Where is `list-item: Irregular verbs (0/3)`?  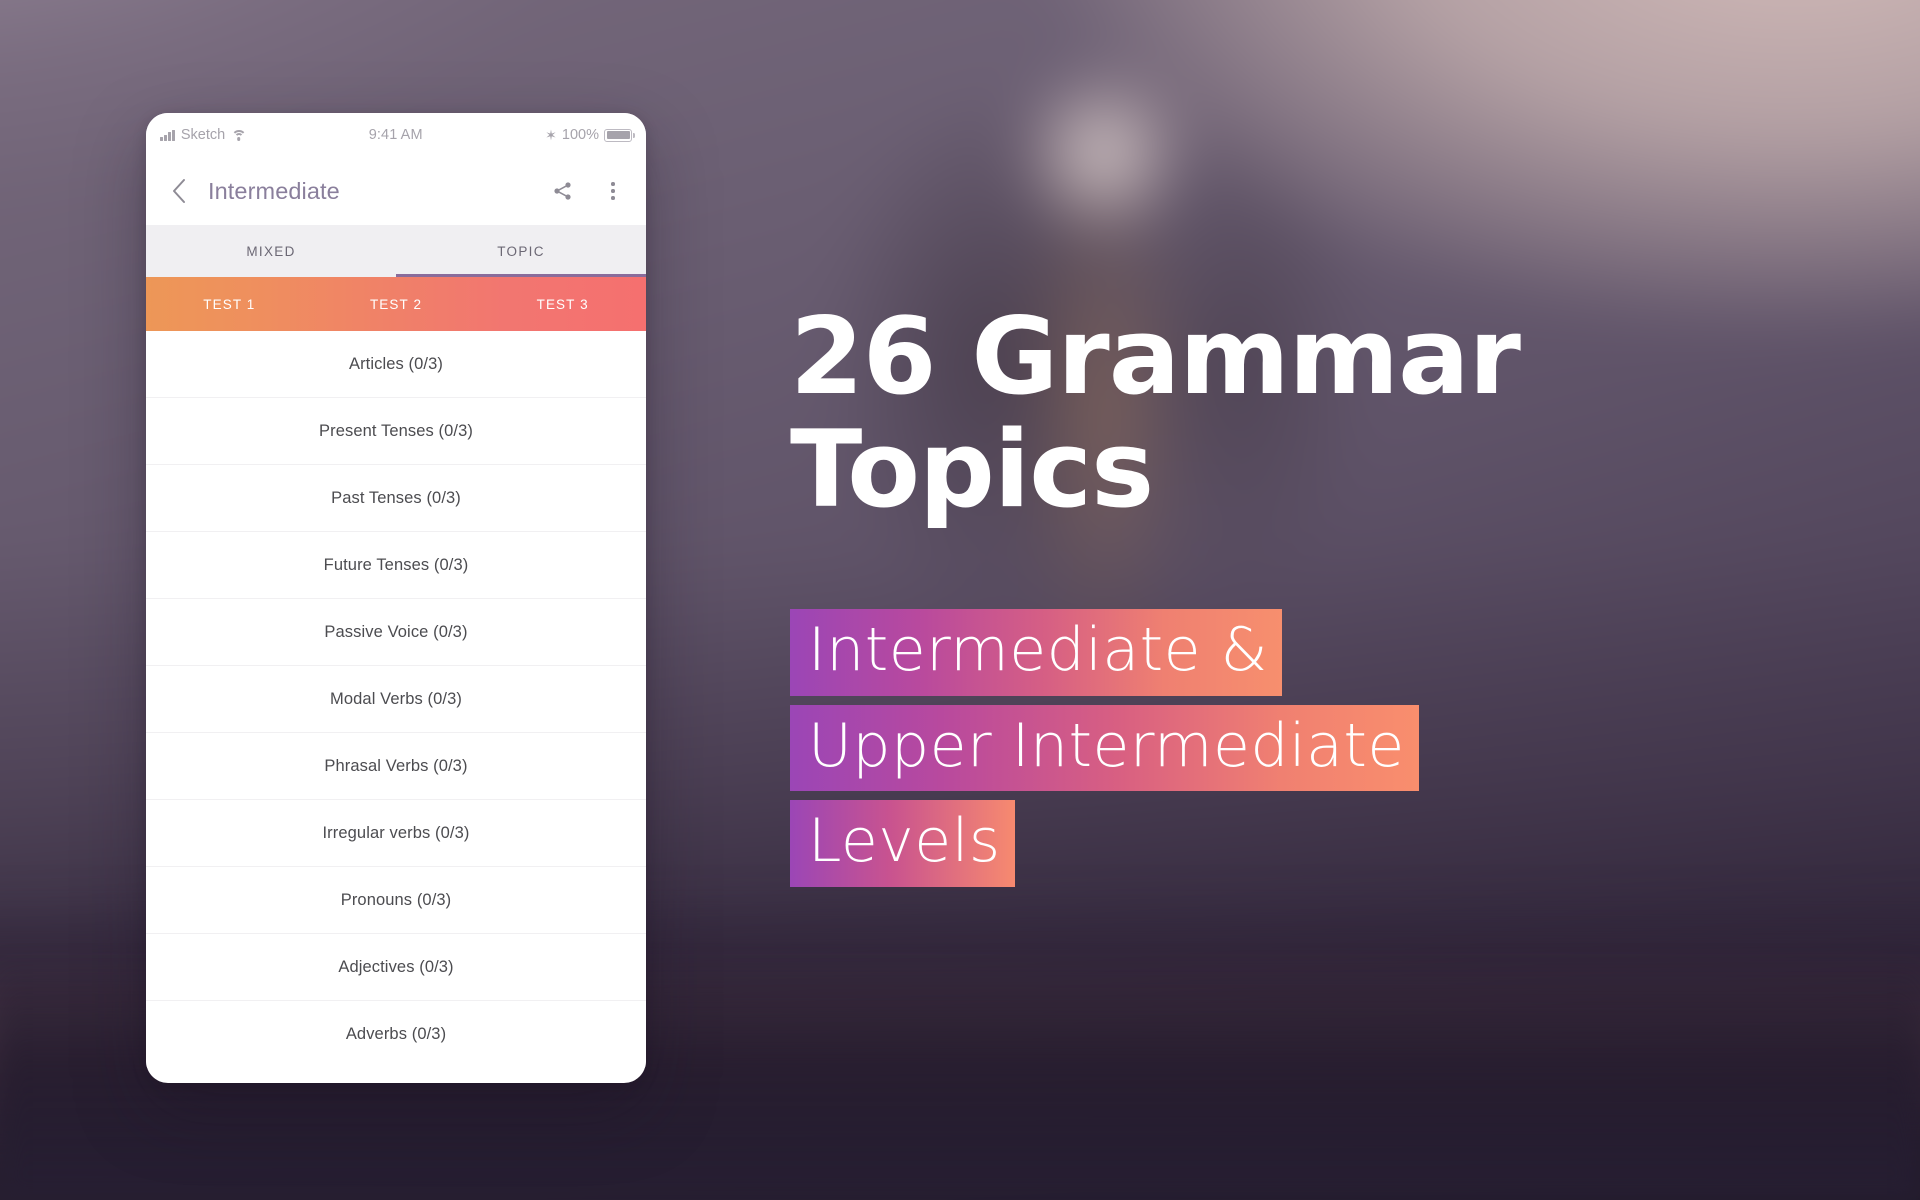 list-item: Irregular verbs (0/3) is located at coordinates (396, 833).